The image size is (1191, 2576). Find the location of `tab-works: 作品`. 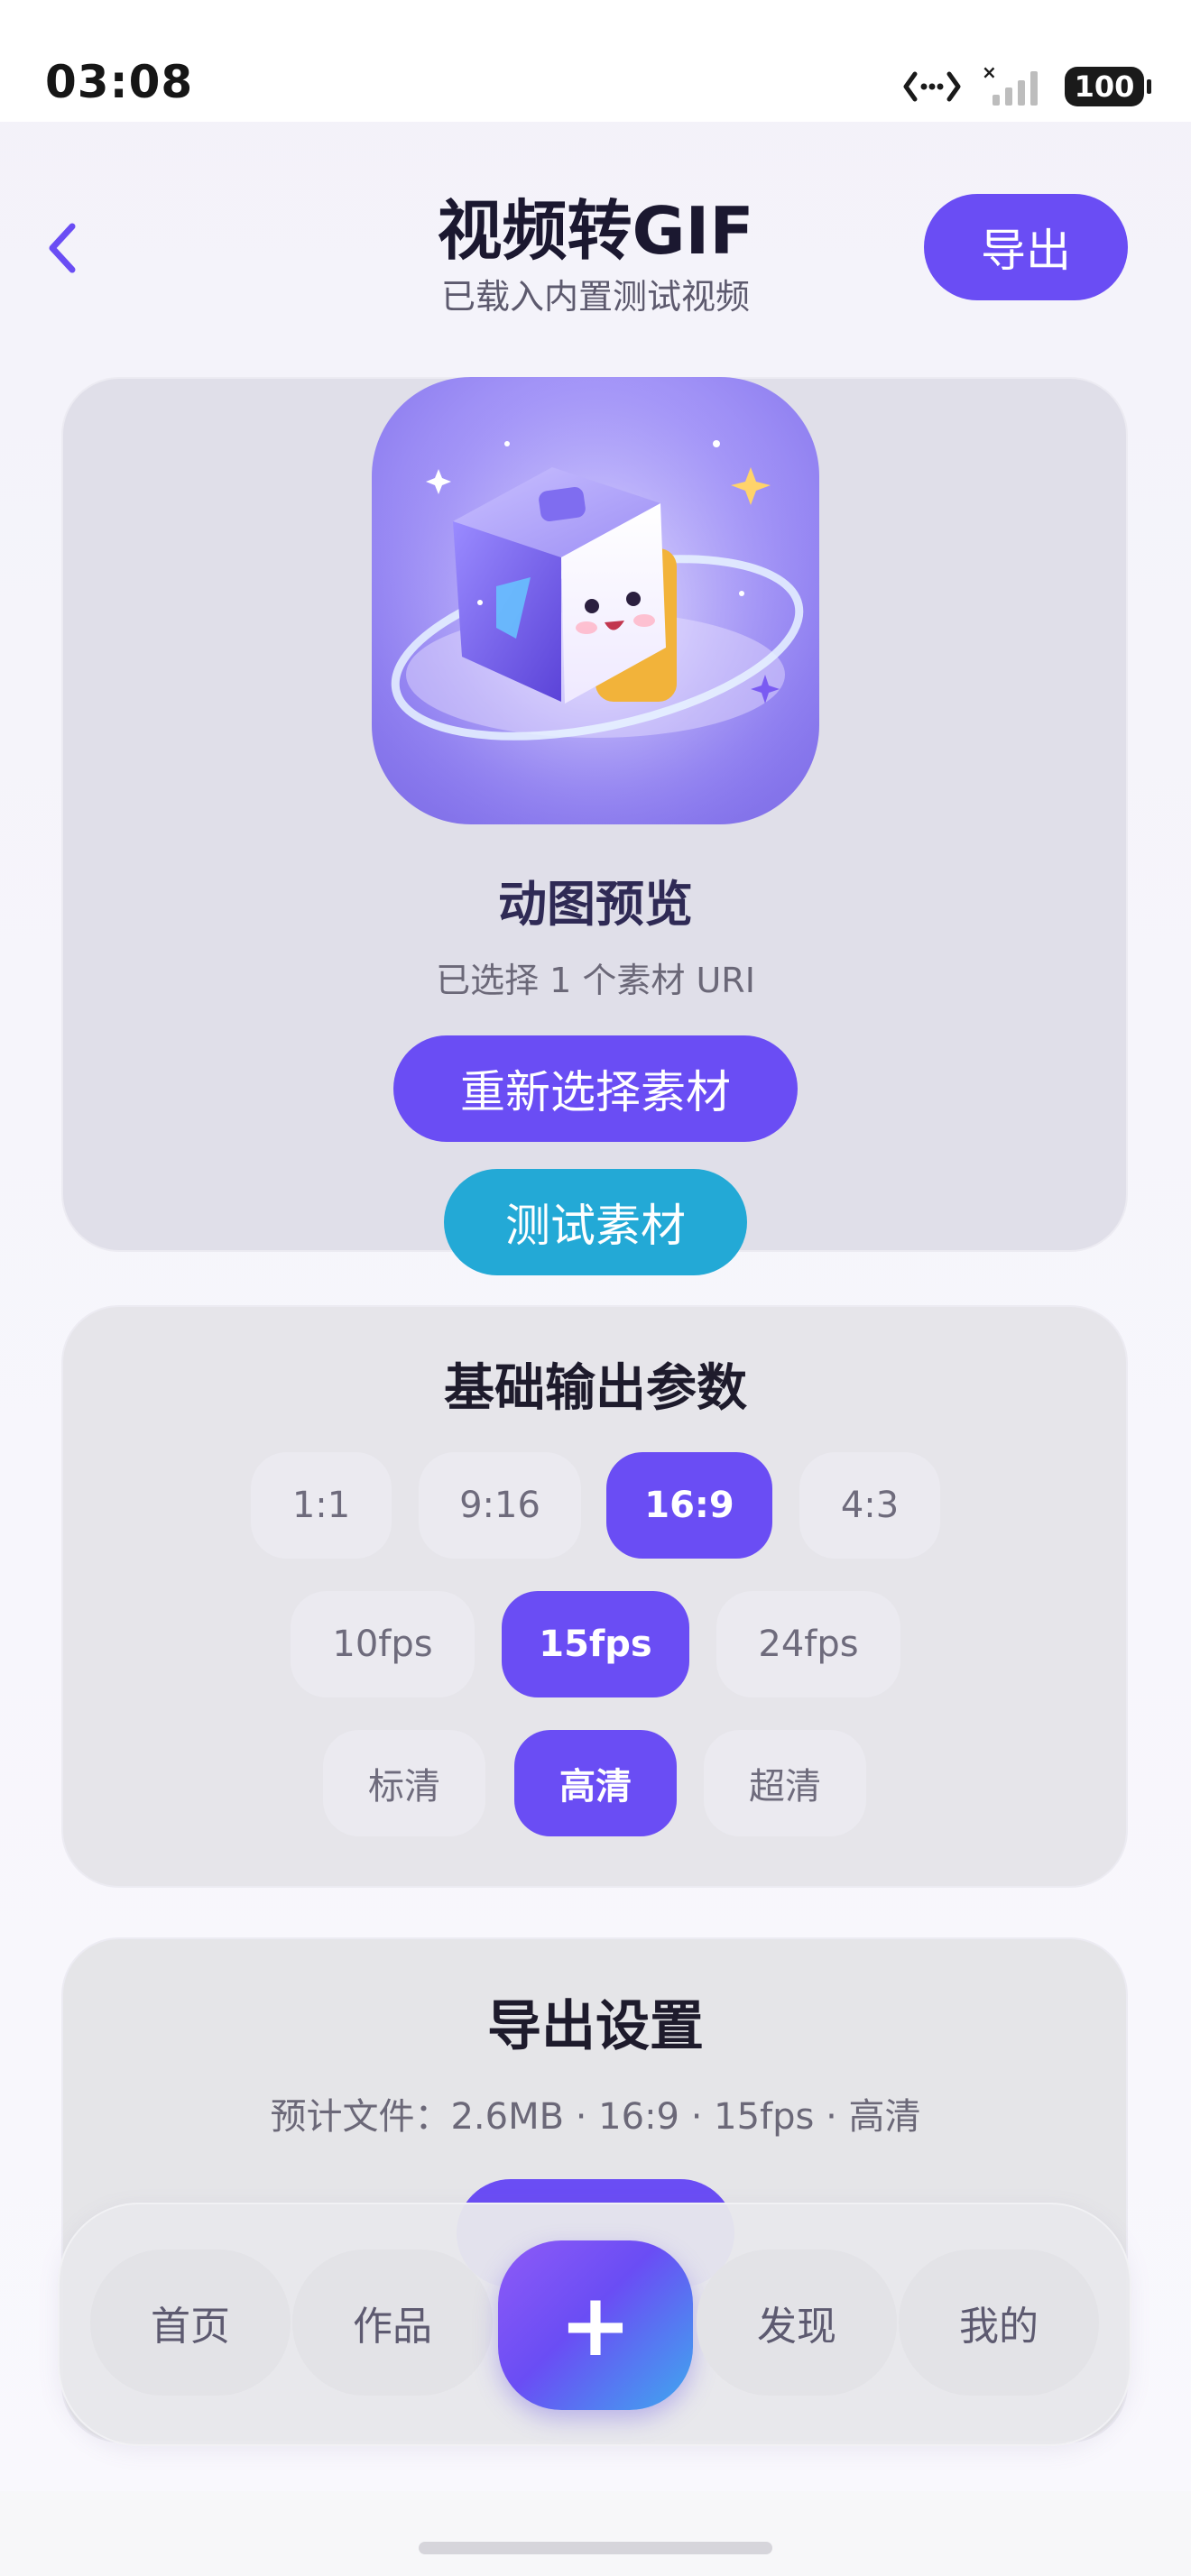

tab-works: 作品 is located at coordinates (392, 2322).